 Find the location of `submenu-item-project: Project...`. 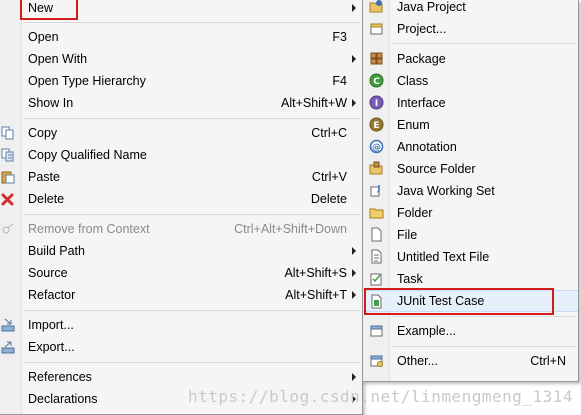

submenu-item-project: Project... is located at coordinates (470, 29).